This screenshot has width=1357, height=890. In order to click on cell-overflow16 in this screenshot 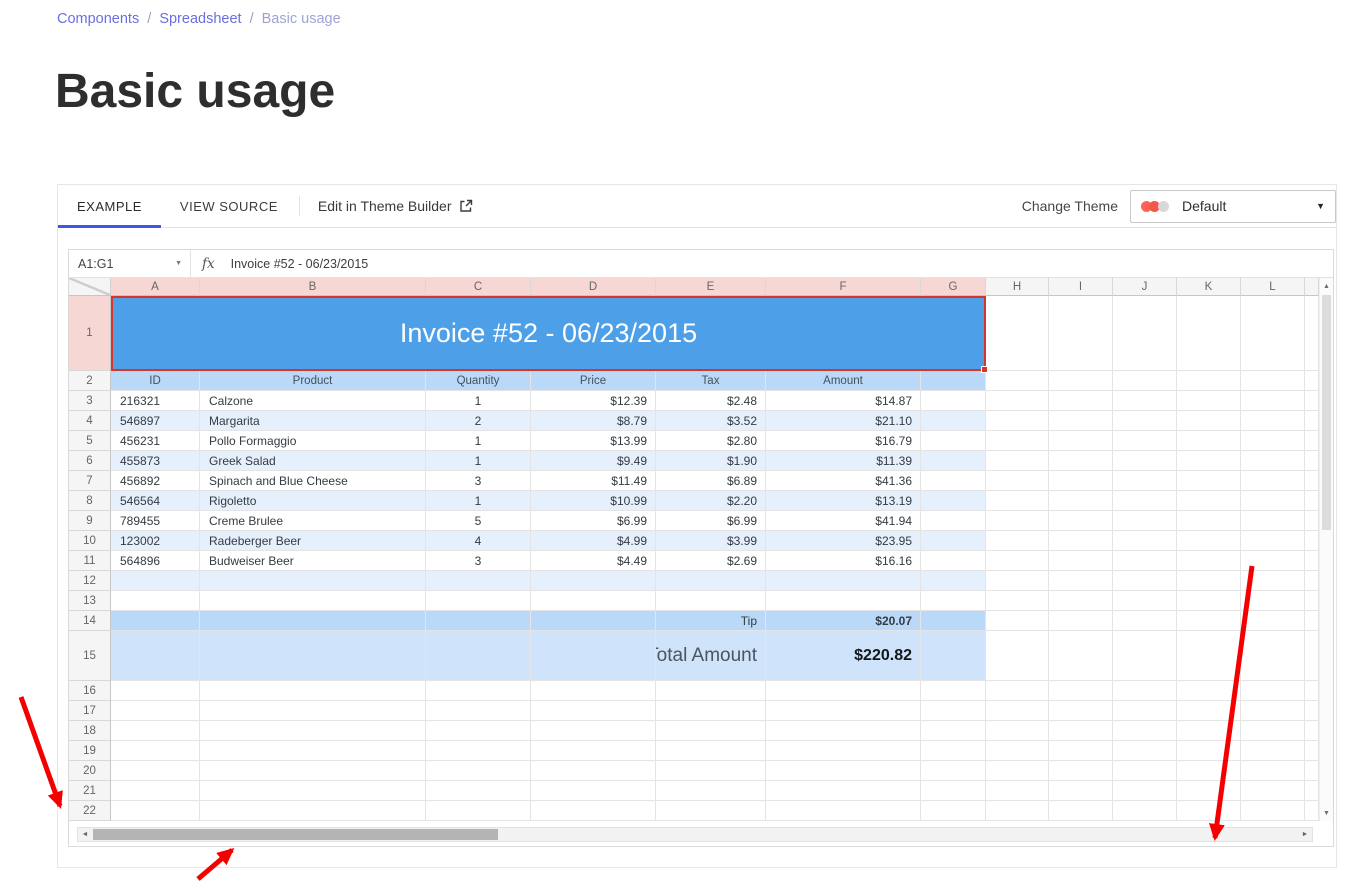, I will do `click(1312, 691)`.